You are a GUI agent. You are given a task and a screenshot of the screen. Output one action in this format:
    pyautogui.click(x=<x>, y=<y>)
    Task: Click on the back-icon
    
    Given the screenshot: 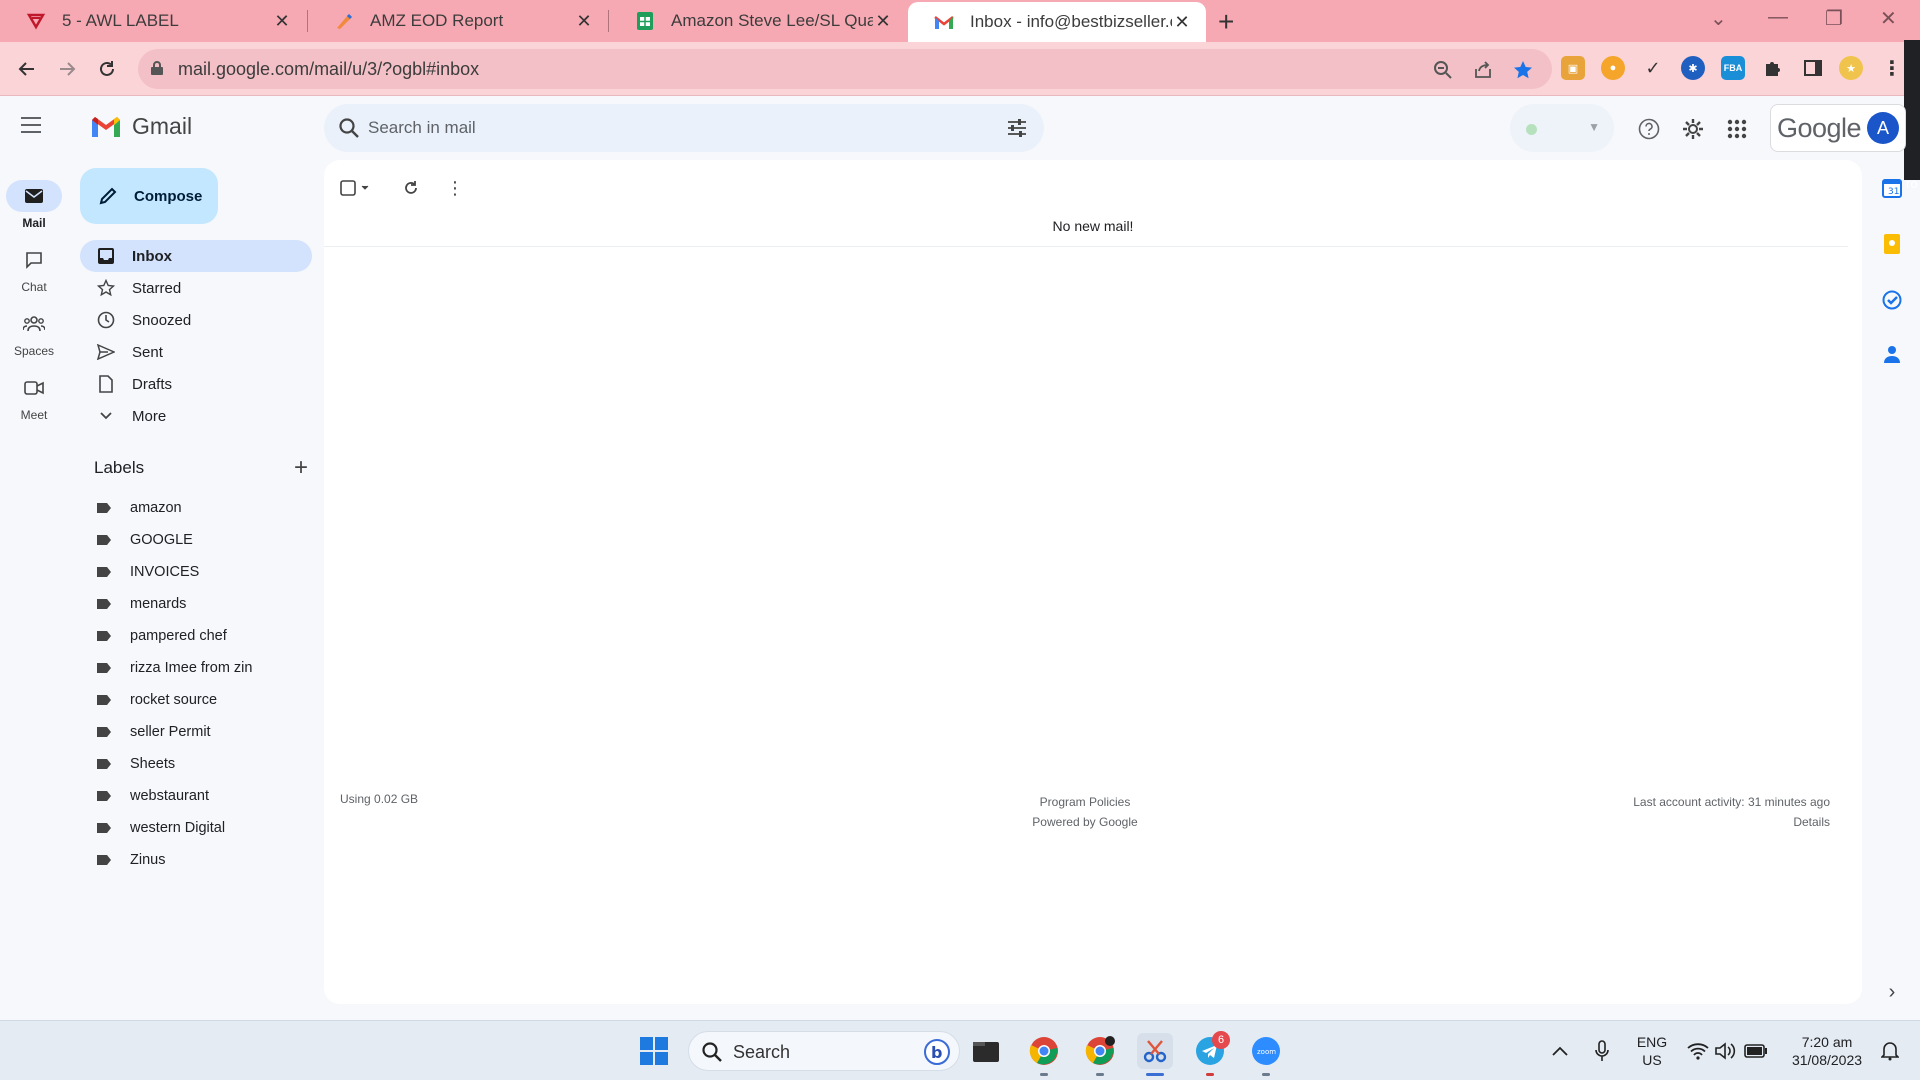 What is the action you would take?
    pyautogui.click(x=27, y=69)
    